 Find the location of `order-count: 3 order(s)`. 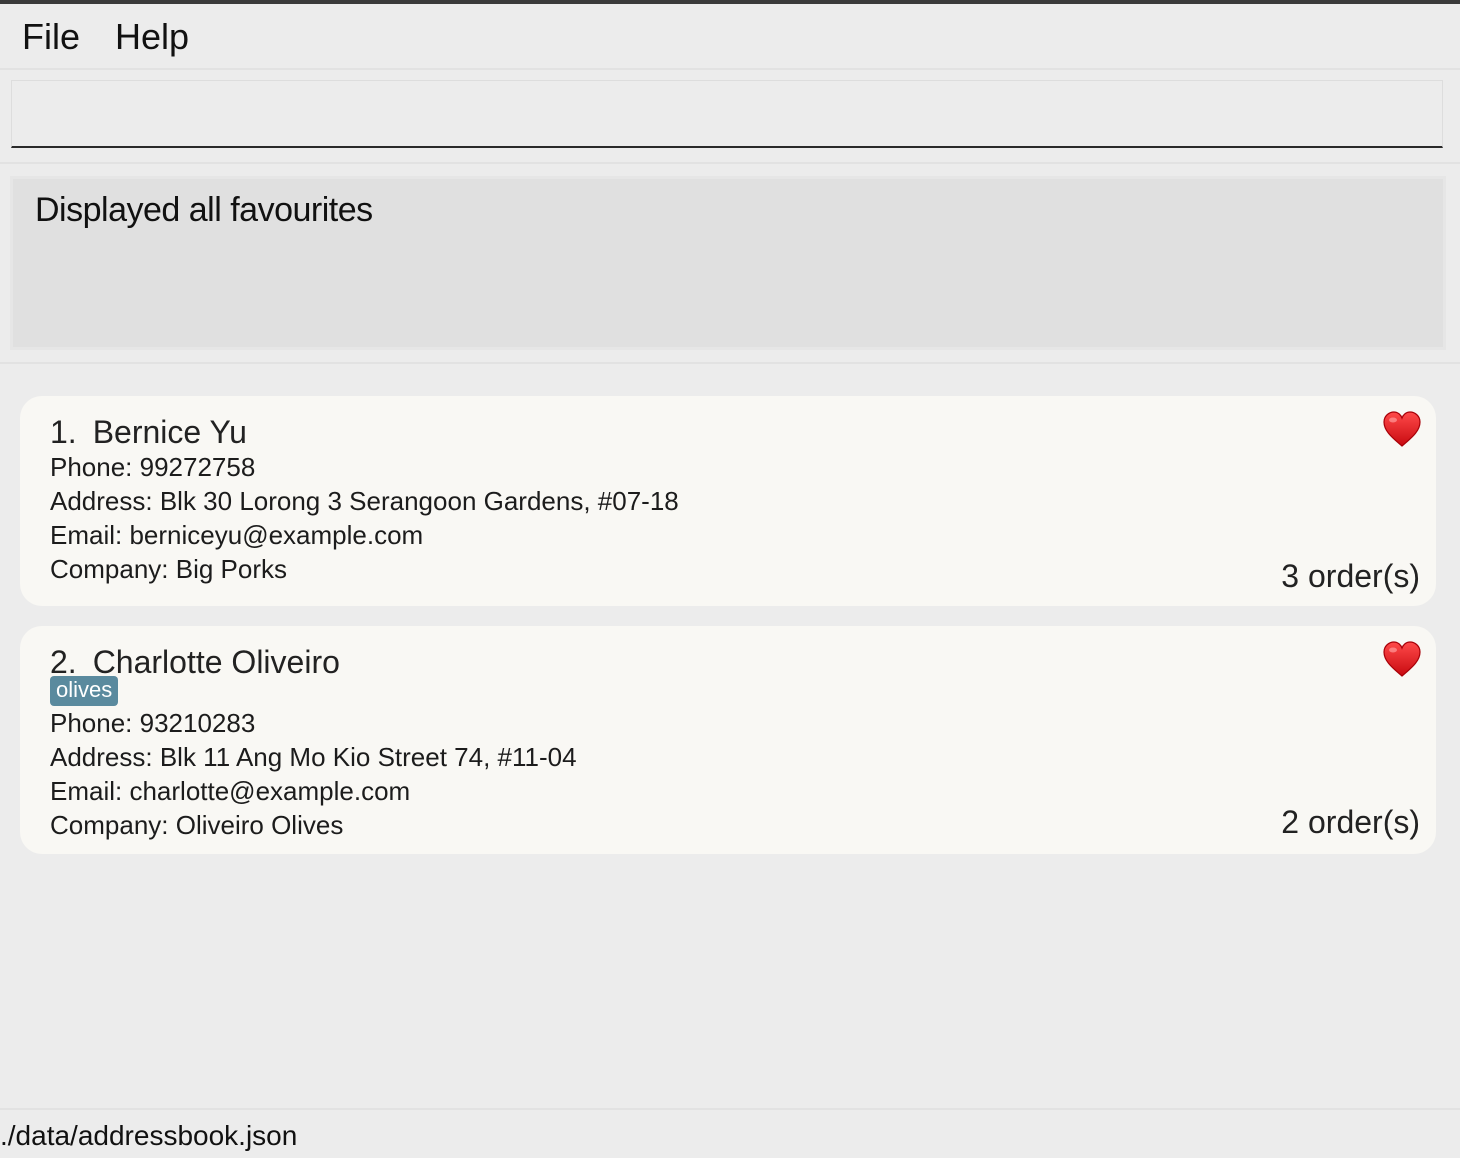

order-count: 3 order(s) is located at coordinates (1350, 576).